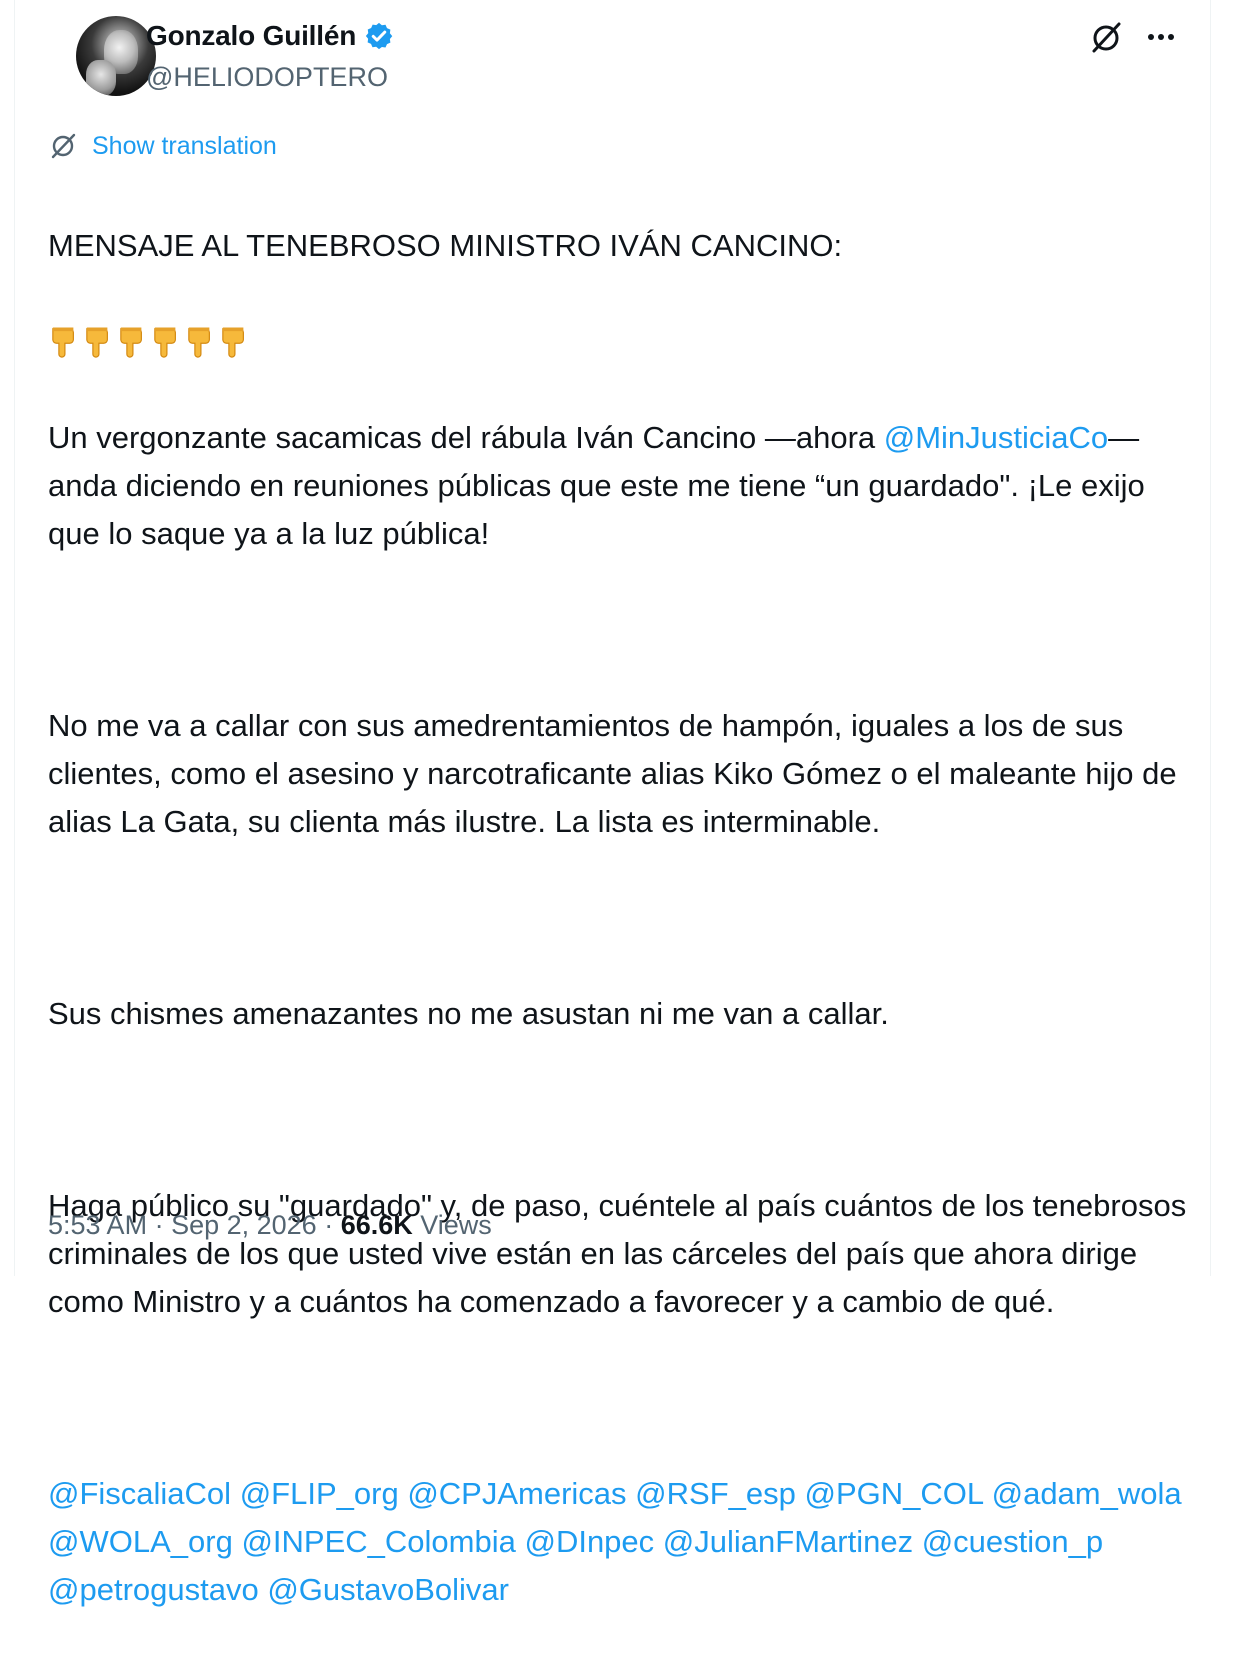  What do you see at coordinates (388, 1589) in the screenshot?
I see `mention-link: @GustavoBolivar` at bounding box center [388, 1589].